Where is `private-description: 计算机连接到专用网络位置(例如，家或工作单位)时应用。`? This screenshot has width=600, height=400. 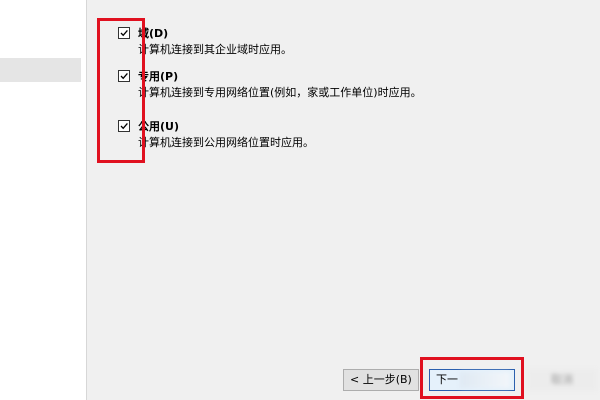 private-description: 计算机连接到专用网络位置(例如，家或工作单位)时应用。 is located at coordinates (280, 92).